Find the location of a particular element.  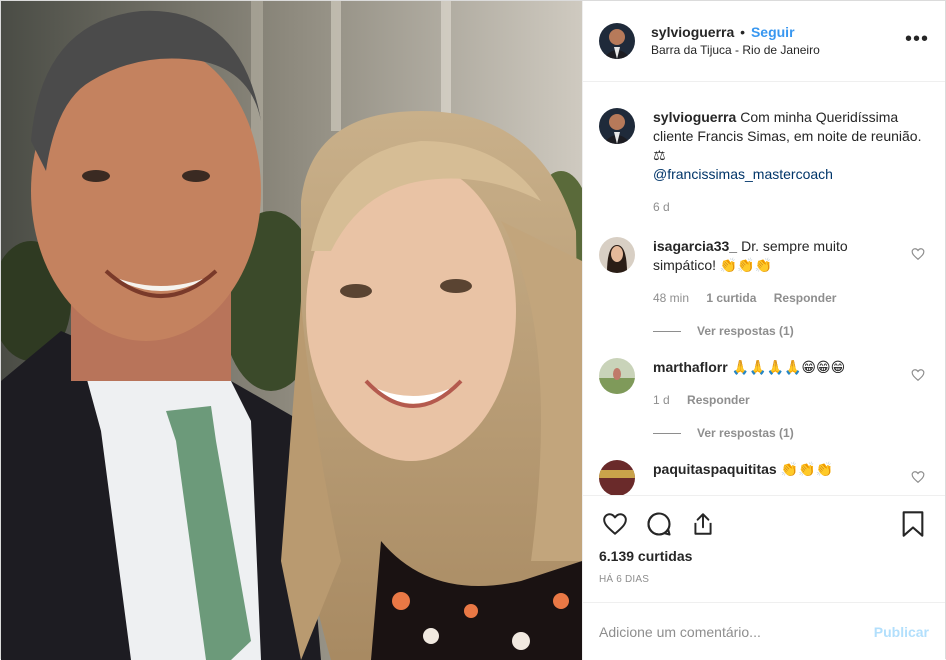

comment-item: paquitaspaquititas 👏👏👏 is located at coordinates (764, 477).